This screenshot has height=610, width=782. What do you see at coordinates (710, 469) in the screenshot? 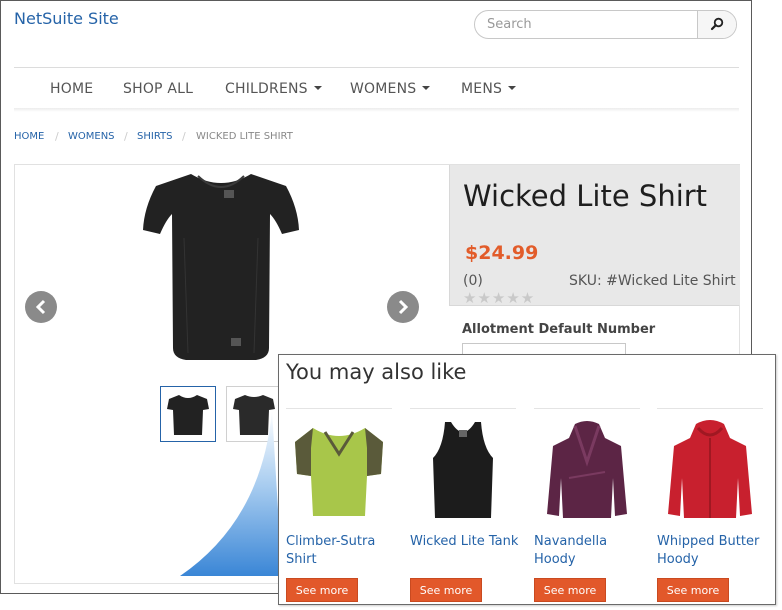
I see `whipped-butter-hoody-image` at bounding box center [710, 469].